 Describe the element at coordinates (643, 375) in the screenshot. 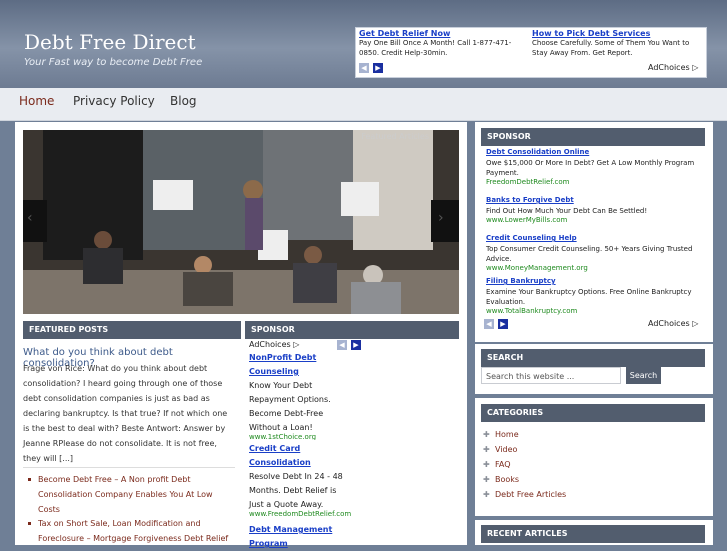

I see `search-button: Search` at that location.